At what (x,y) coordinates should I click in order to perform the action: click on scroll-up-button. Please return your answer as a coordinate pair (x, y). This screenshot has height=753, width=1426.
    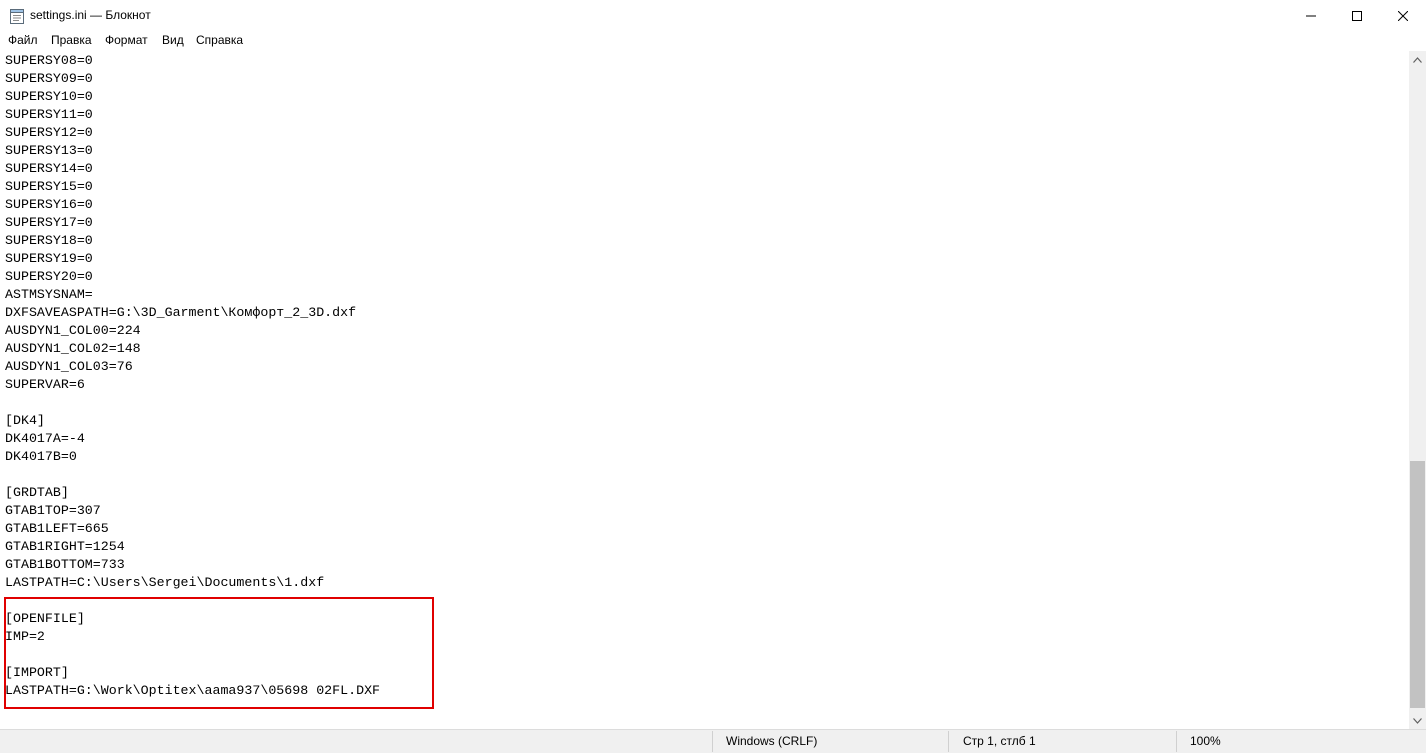
    Looking at the image, I should click on (1417, 59).